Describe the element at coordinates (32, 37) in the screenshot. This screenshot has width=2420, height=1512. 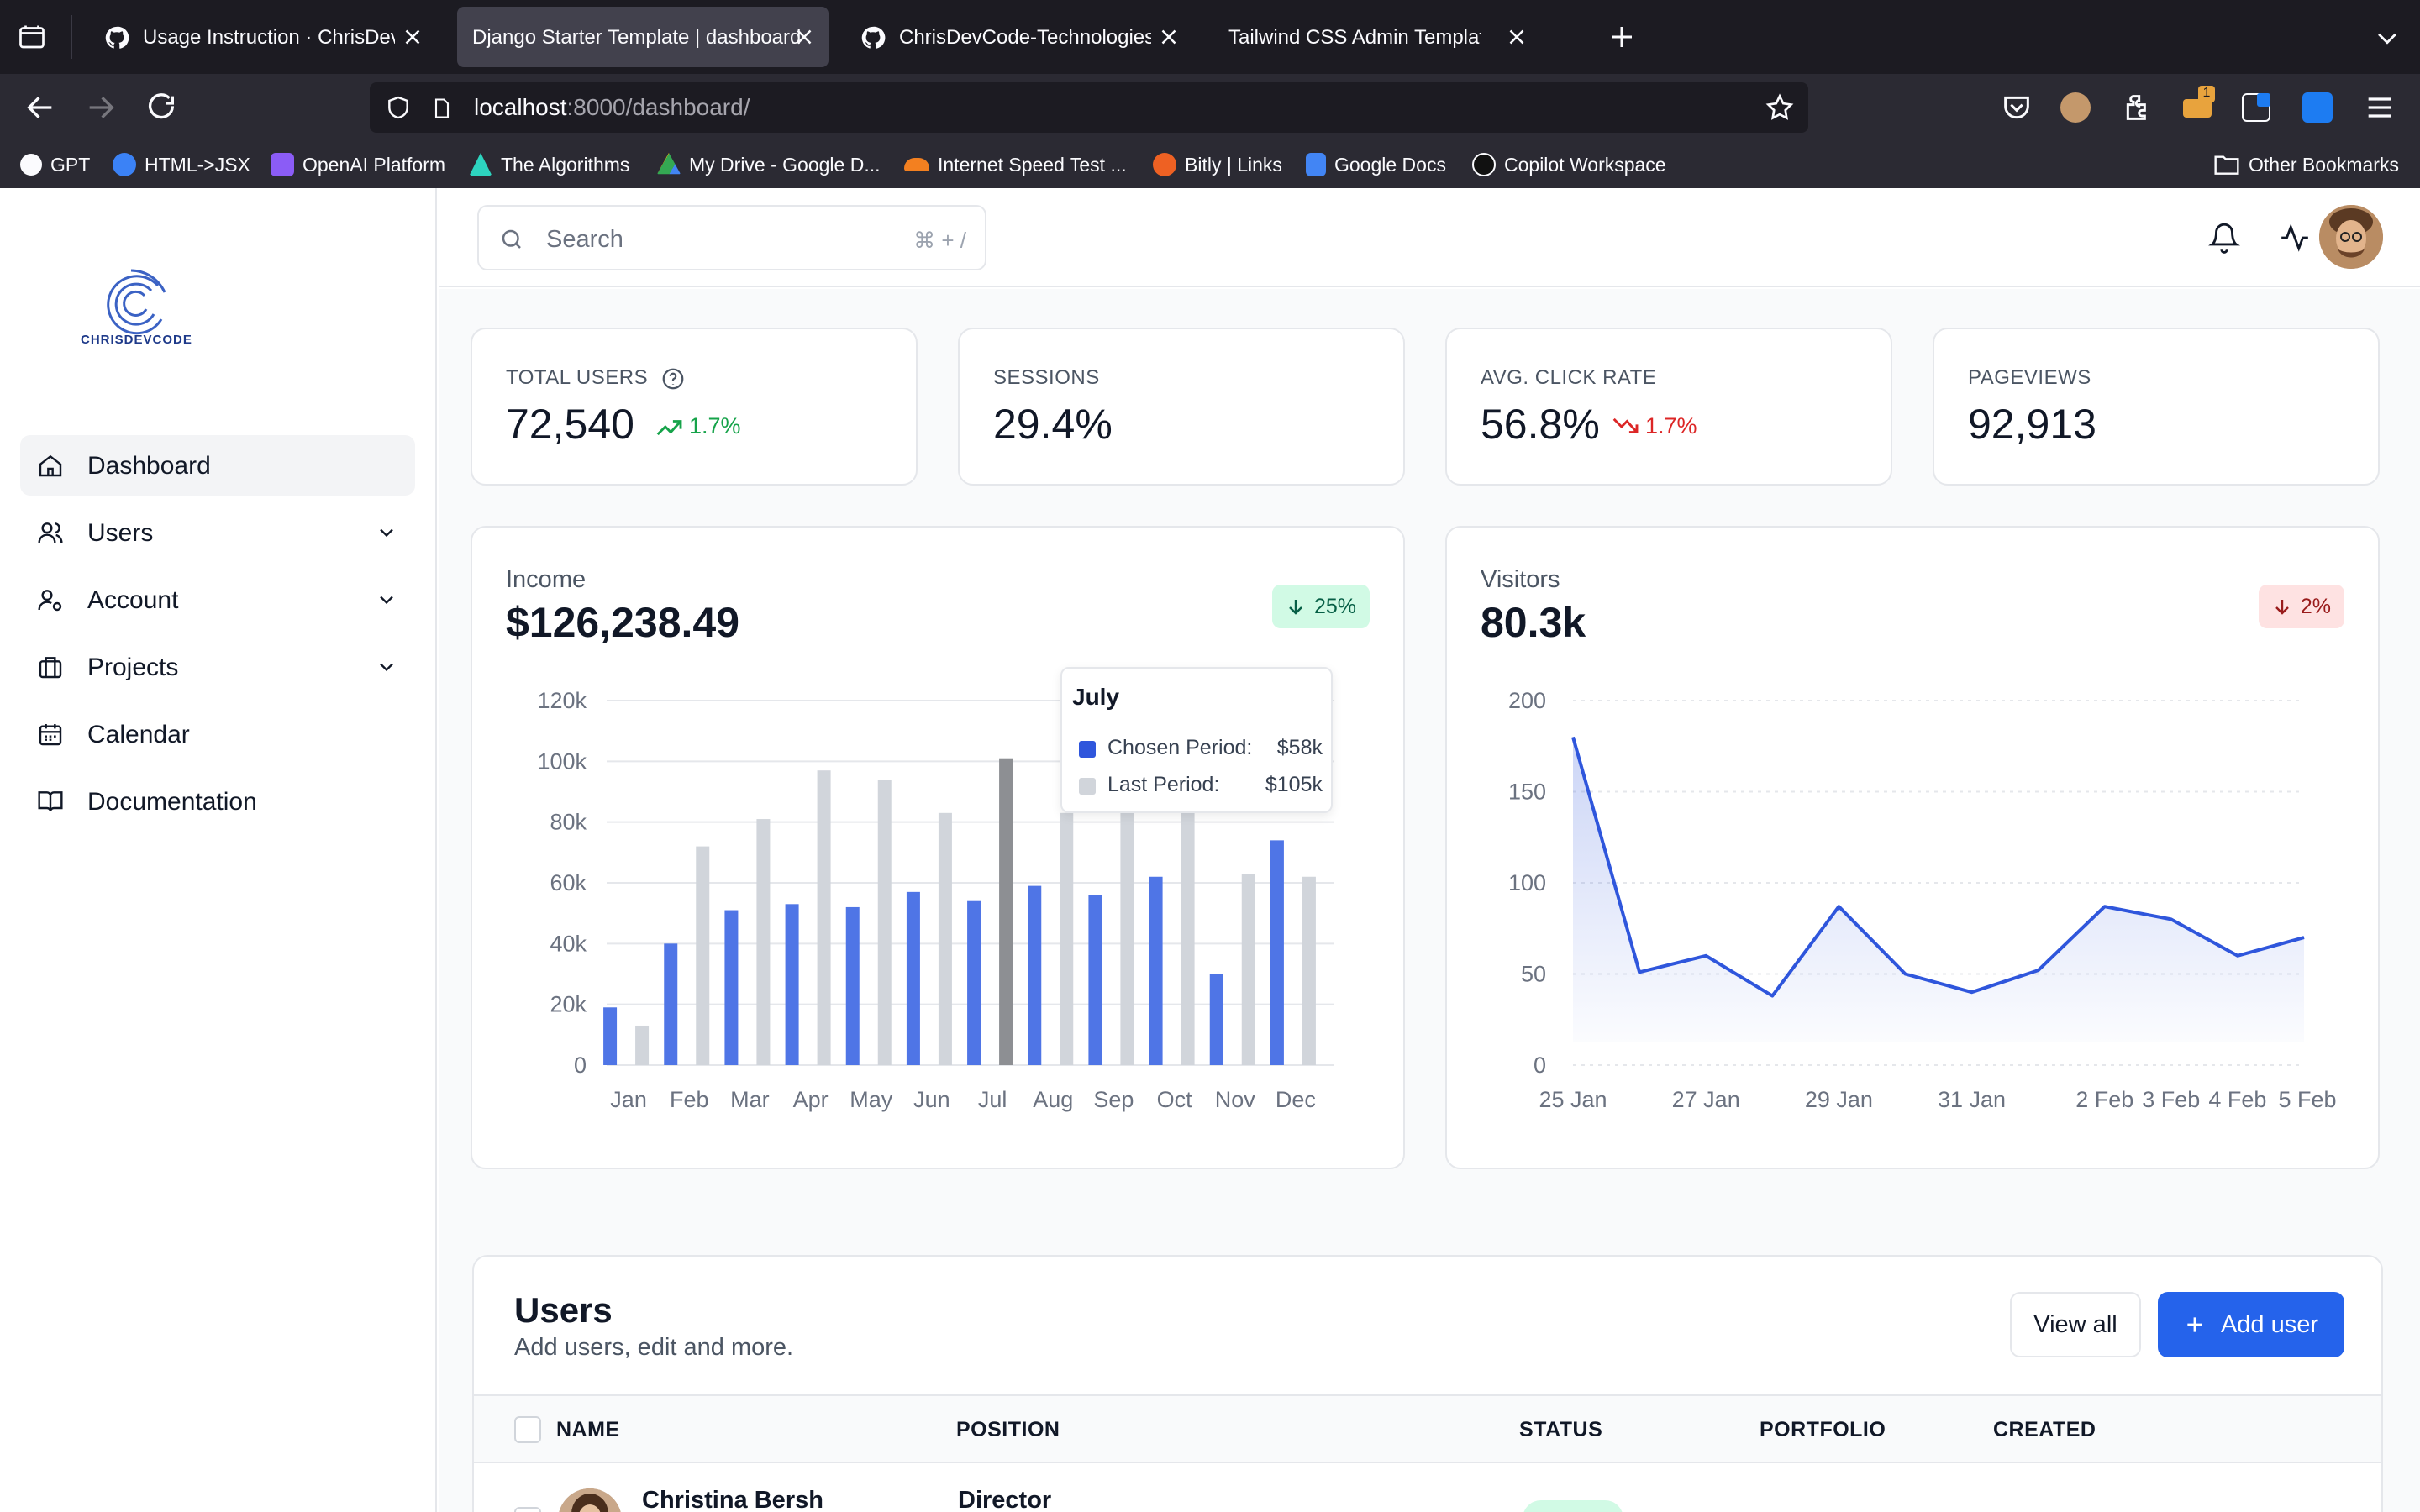
I see `firefox-view-icon` at that location.